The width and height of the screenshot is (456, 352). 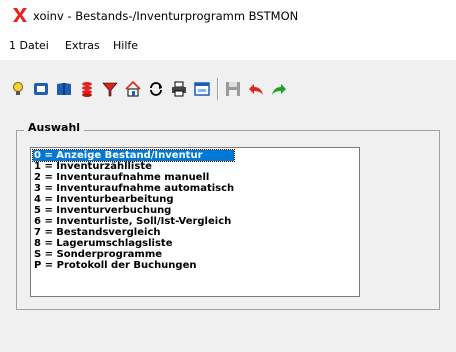 I want to click on house-icon, so click(x=133, y=89).